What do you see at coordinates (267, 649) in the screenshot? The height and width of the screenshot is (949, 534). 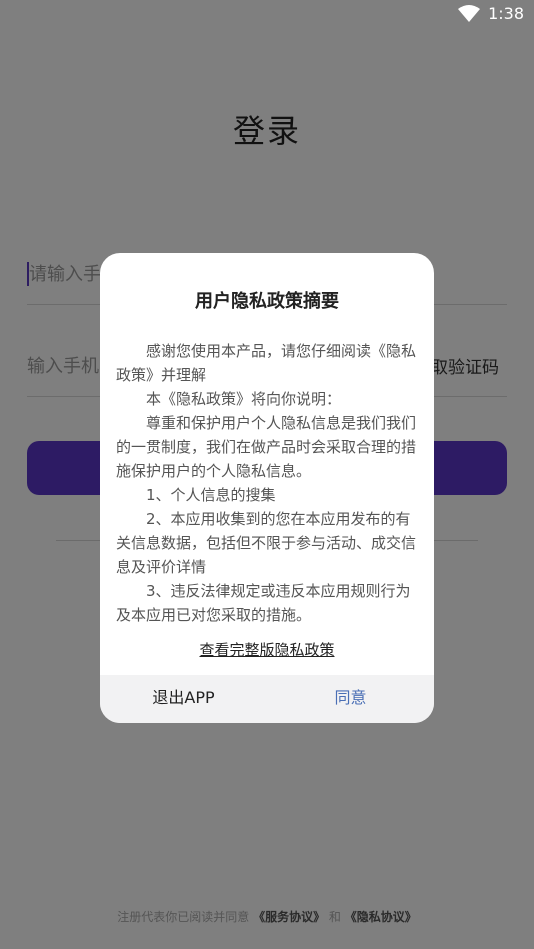 I see `full-policy-link: 查看完整版隐私政策` at bounding box center [267, 649].